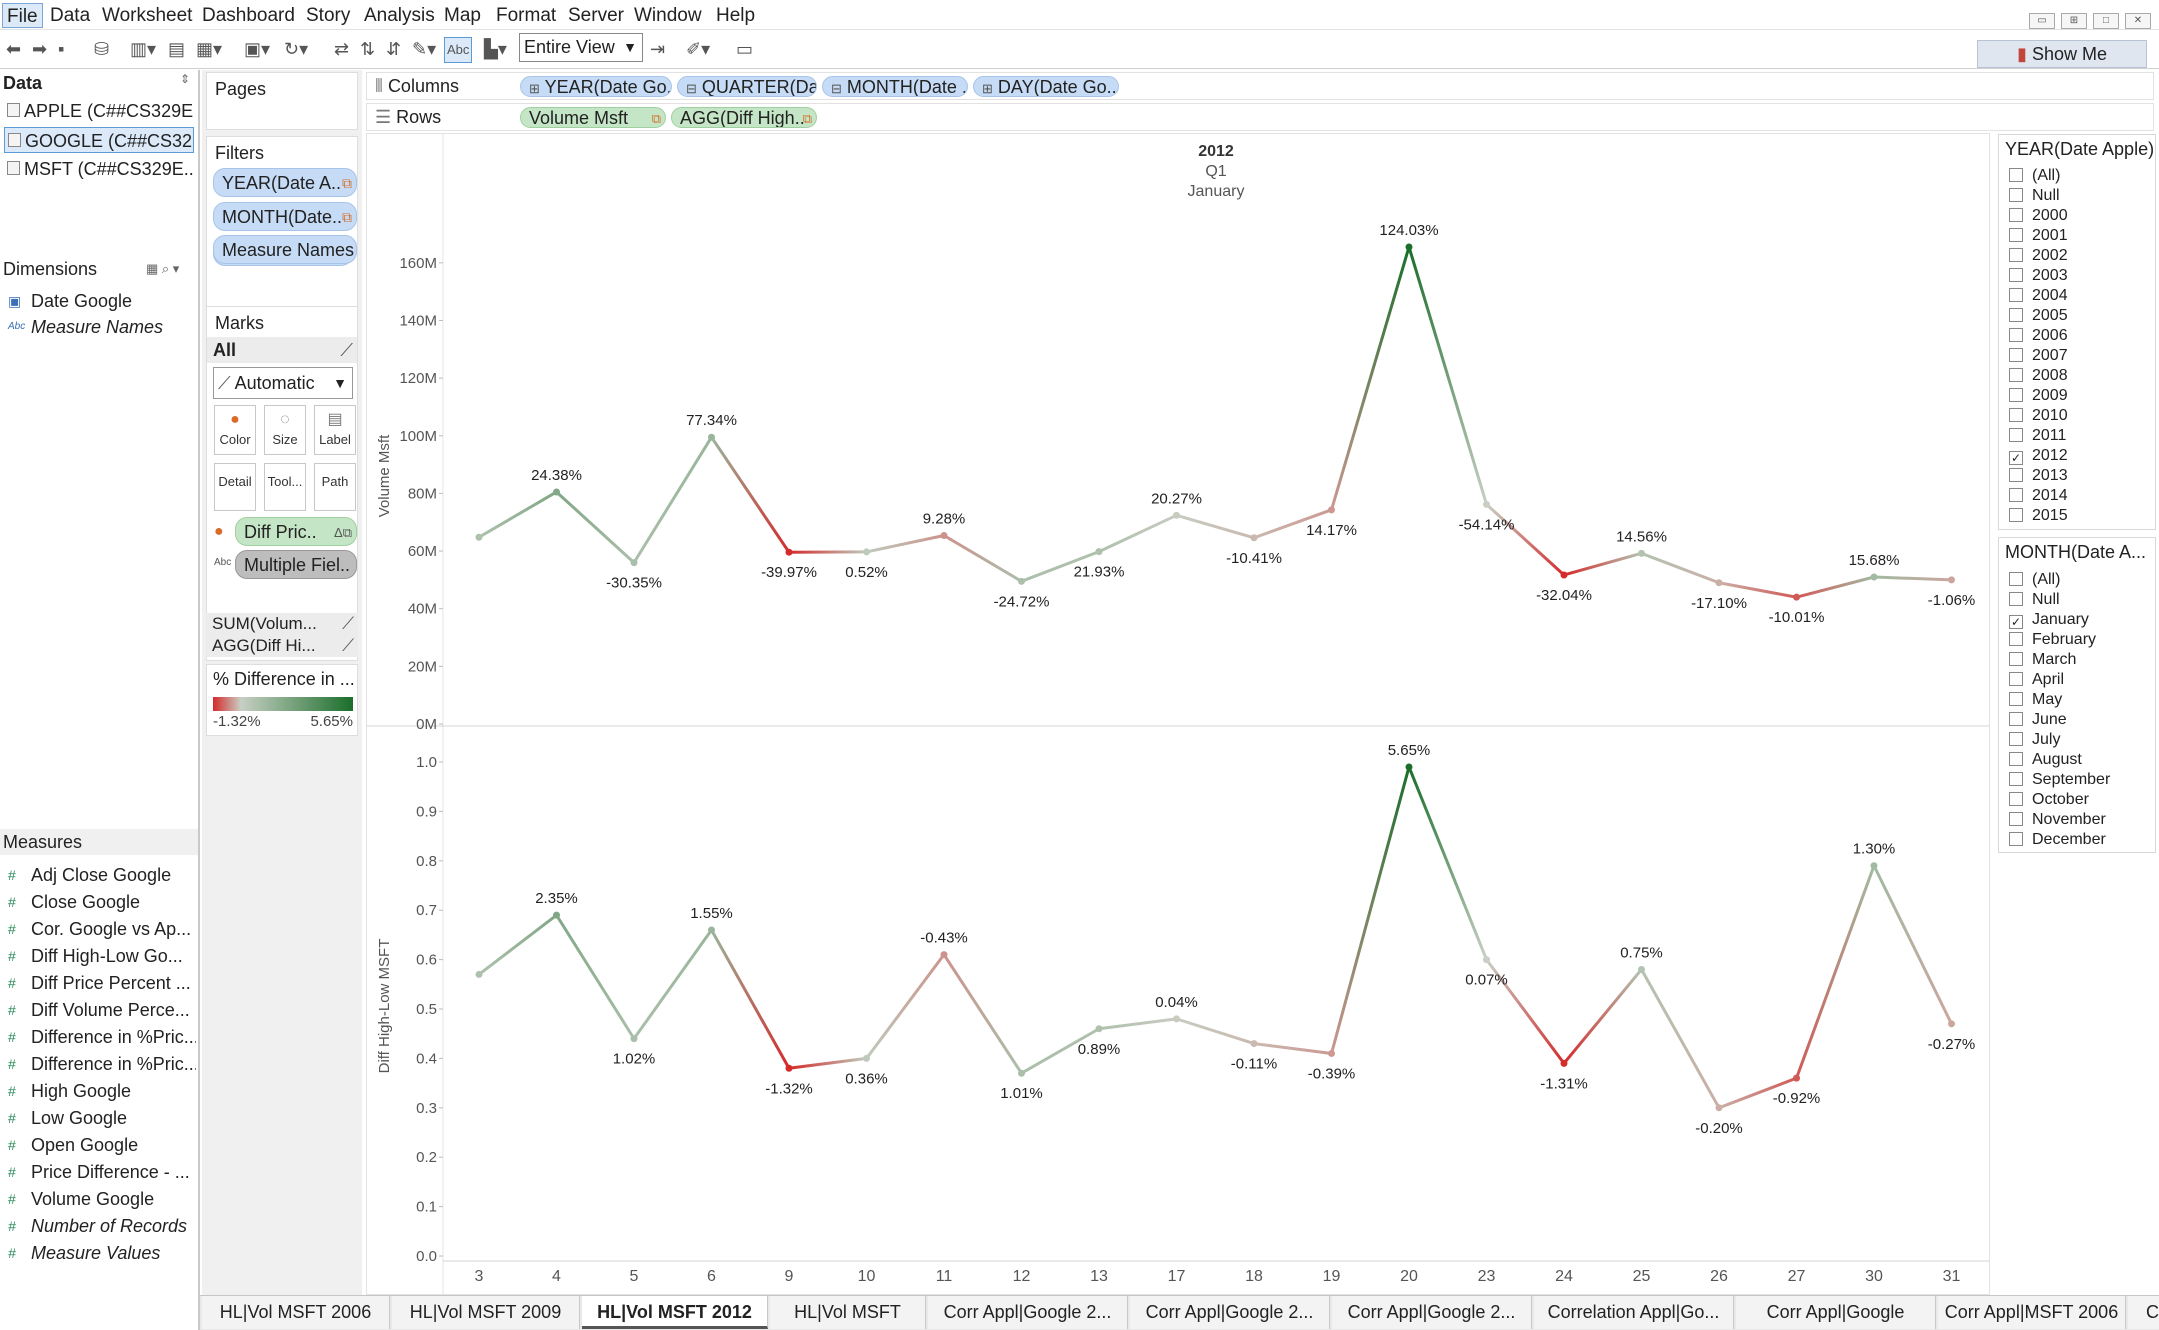 This screenshot has height=1330, width=2159. Describe the element at coordinates (143, 49) in the screenshot. I see `new-sheet-icon: ▥▾` at that location.